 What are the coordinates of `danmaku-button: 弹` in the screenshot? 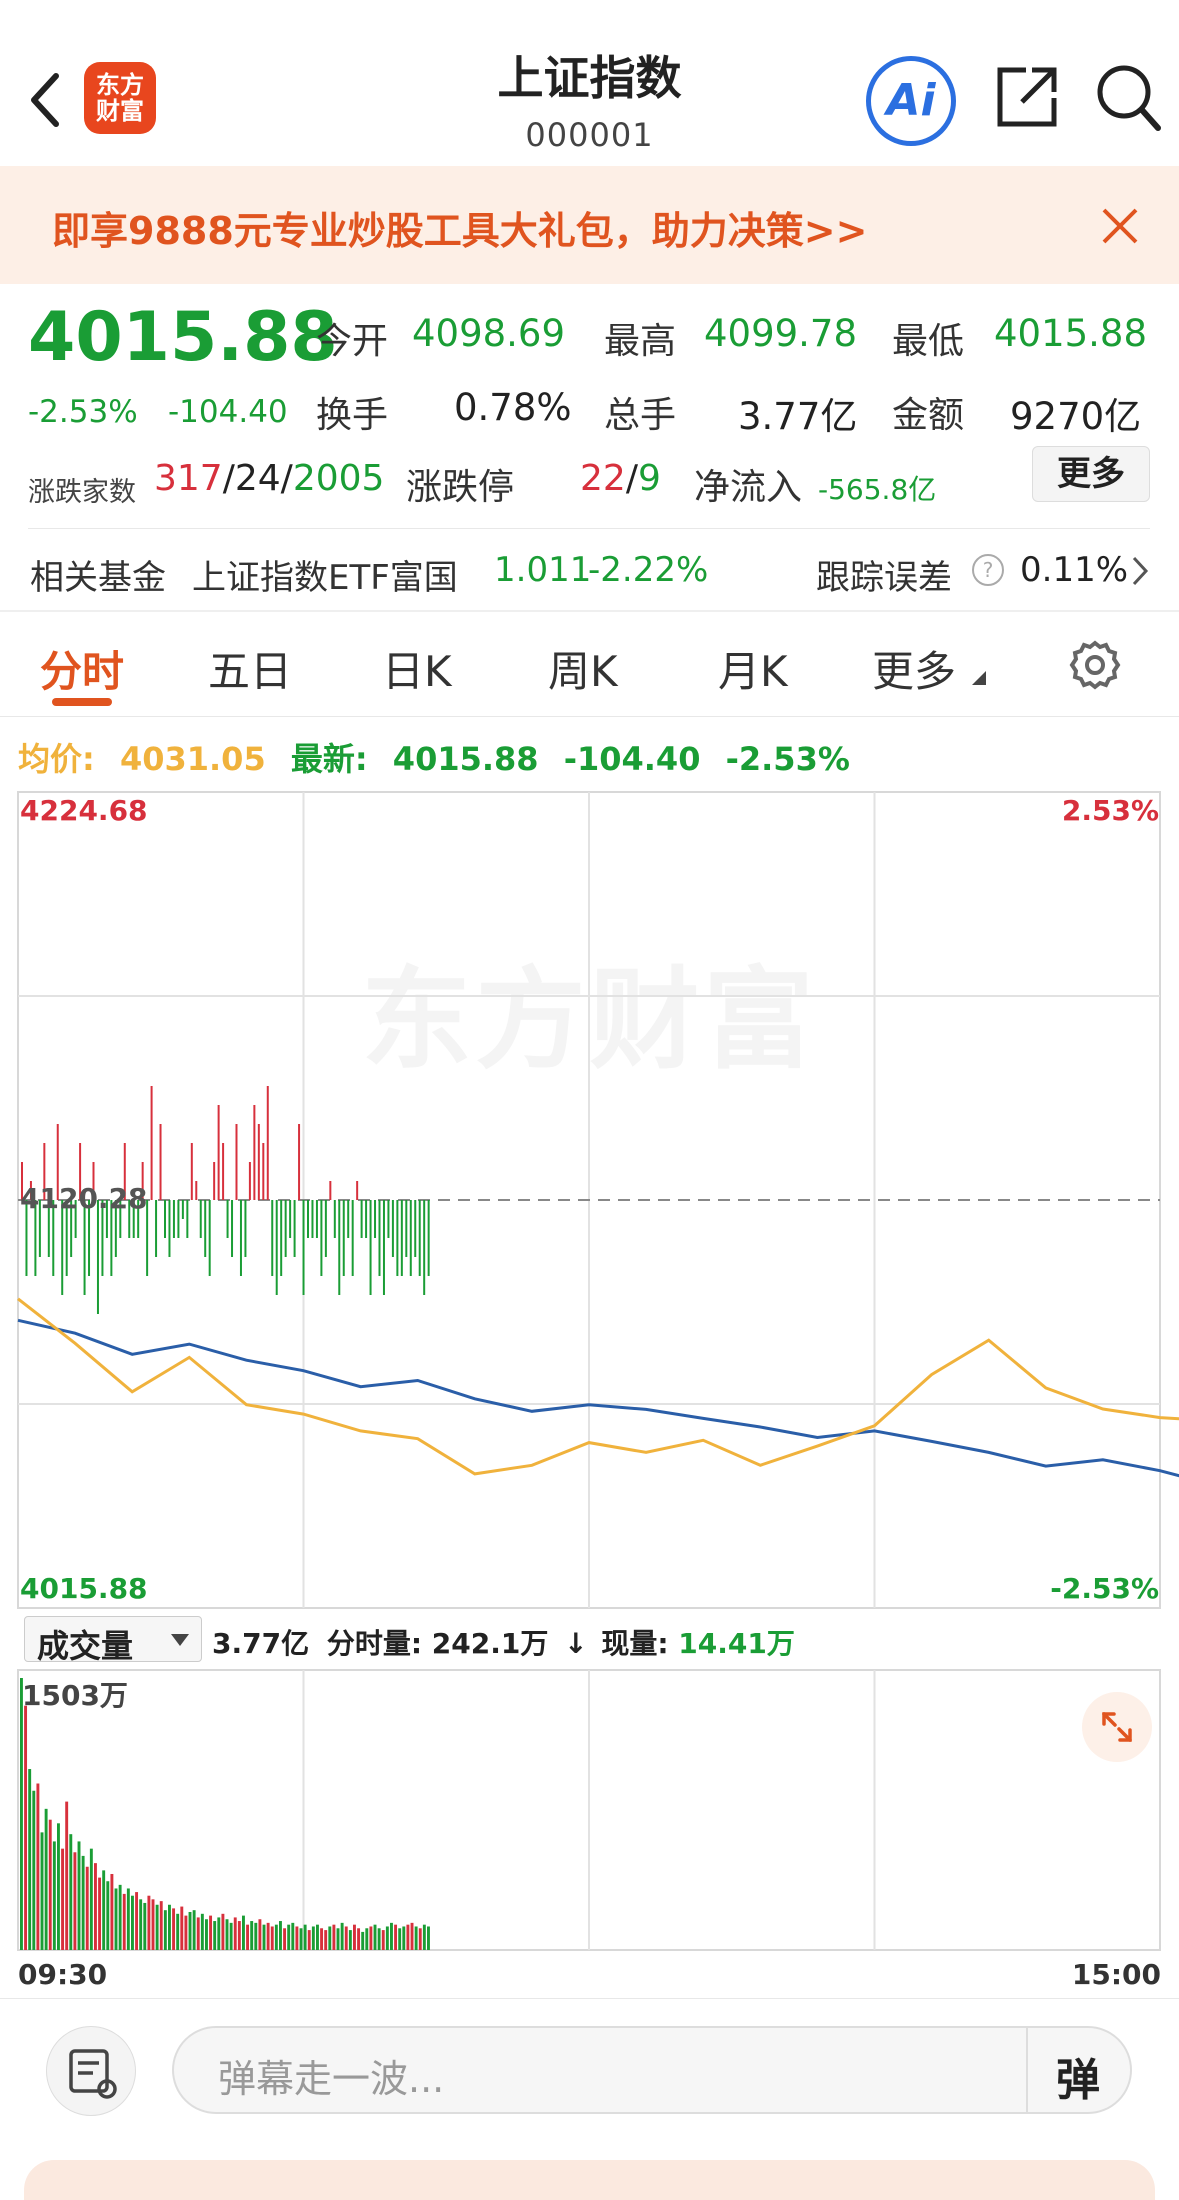 It's located at (1078, 2076).